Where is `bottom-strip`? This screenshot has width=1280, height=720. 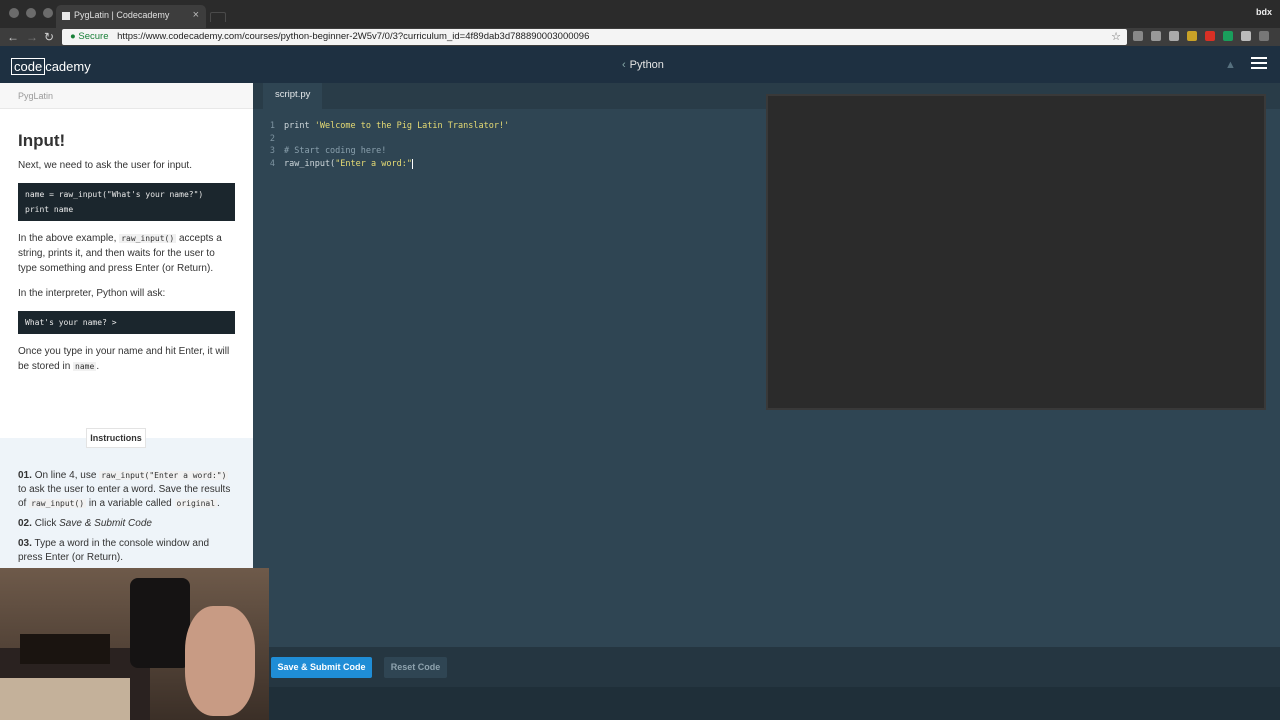
bottom-strip is located at coordinates (766, 703).